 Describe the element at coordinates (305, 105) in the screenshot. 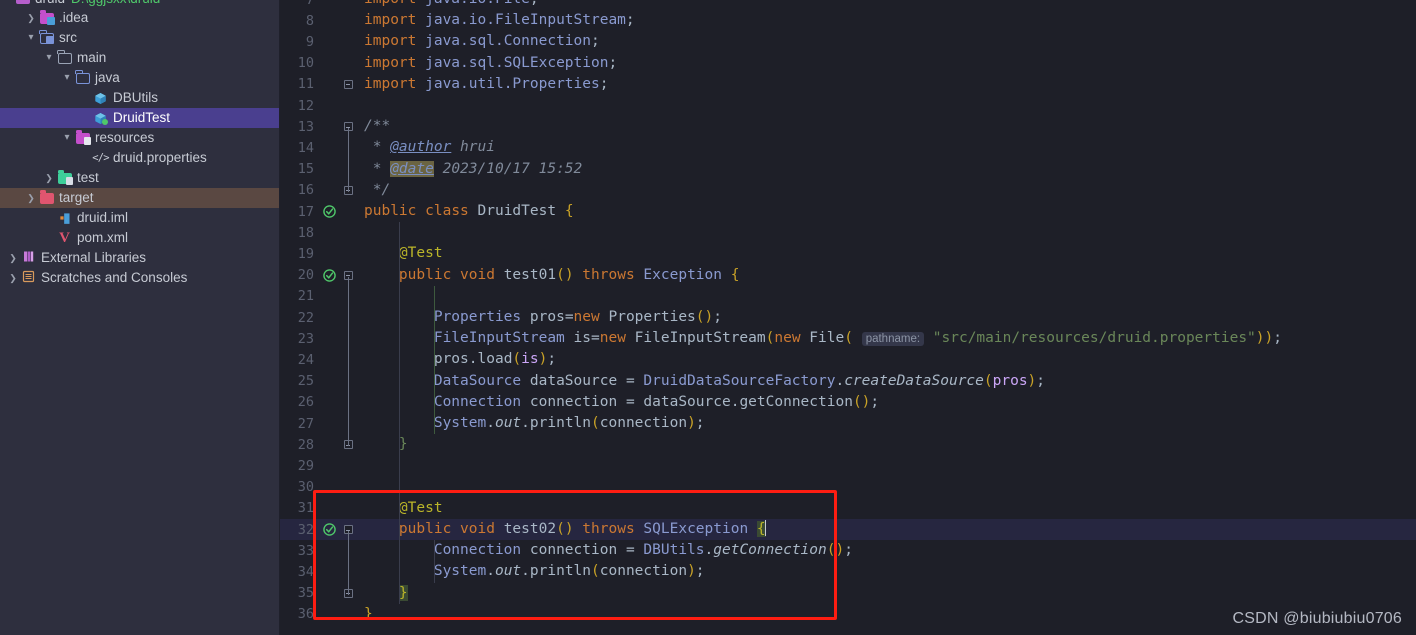

I see `line-number: 12` at that location.